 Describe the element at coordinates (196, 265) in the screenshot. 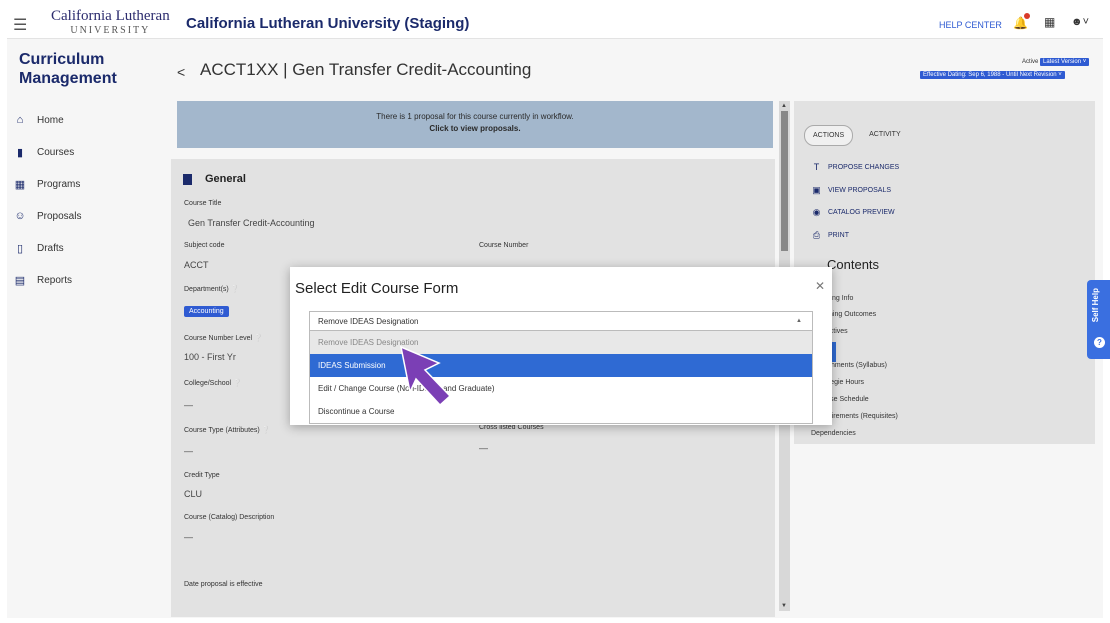

I see `subject-code-value: ACCT` at that location.